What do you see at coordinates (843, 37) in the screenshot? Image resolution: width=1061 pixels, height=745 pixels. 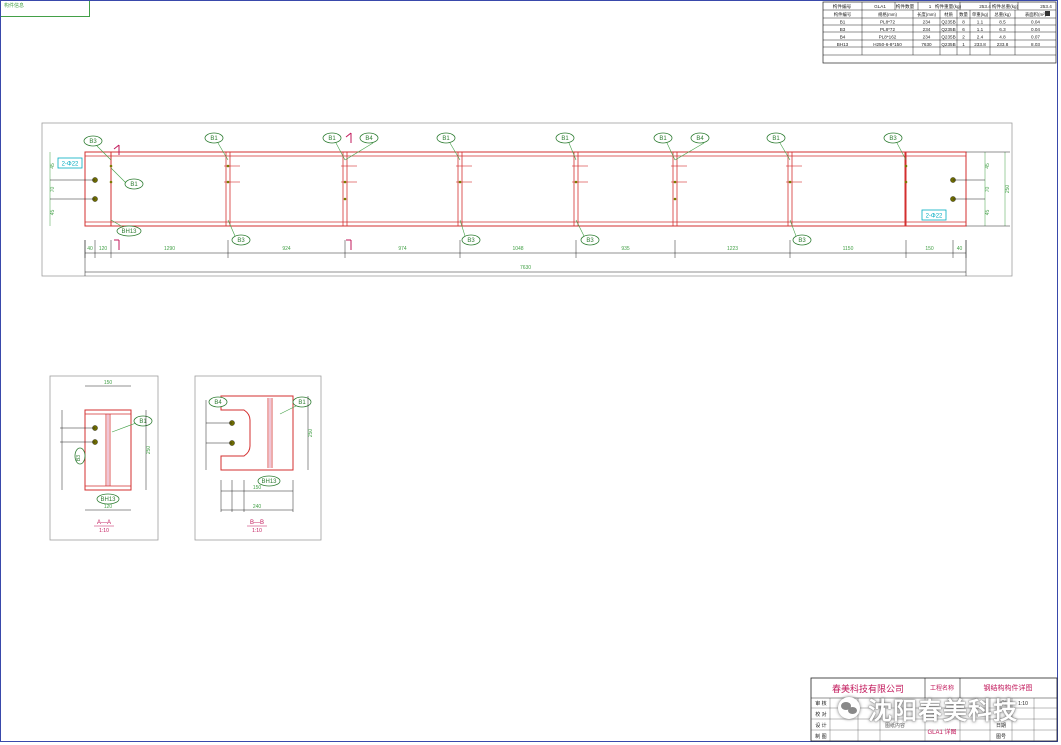 I see `table-cell: B4` at bounding box center [843, 37].